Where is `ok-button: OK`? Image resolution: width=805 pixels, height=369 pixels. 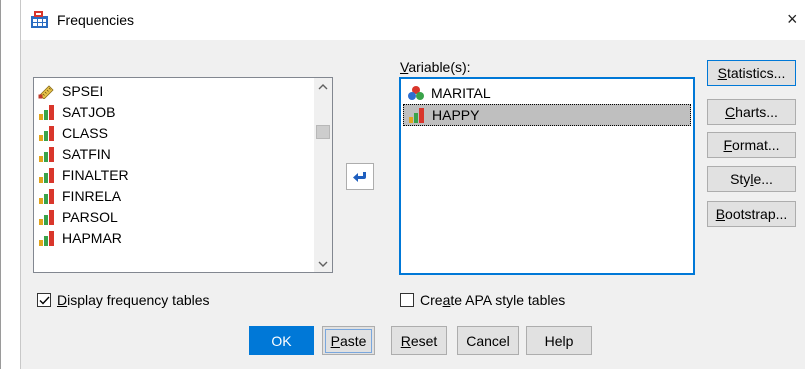 ok-button: OK is located at coordinates (281, 340).